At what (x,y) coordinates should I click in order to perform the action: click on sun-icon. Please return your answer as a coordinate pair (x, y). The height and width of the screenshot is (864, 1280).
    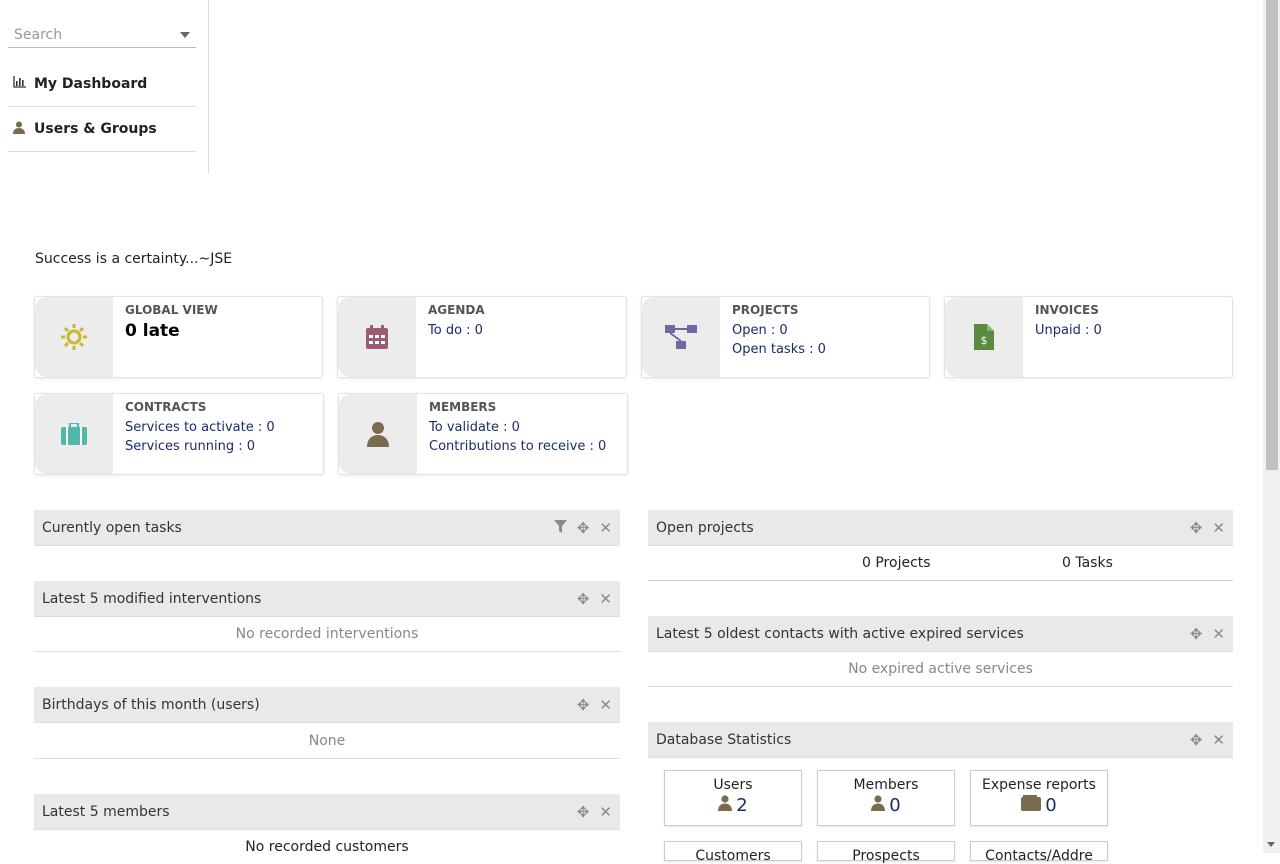
    Looking at the image, I should click on (74, 337).